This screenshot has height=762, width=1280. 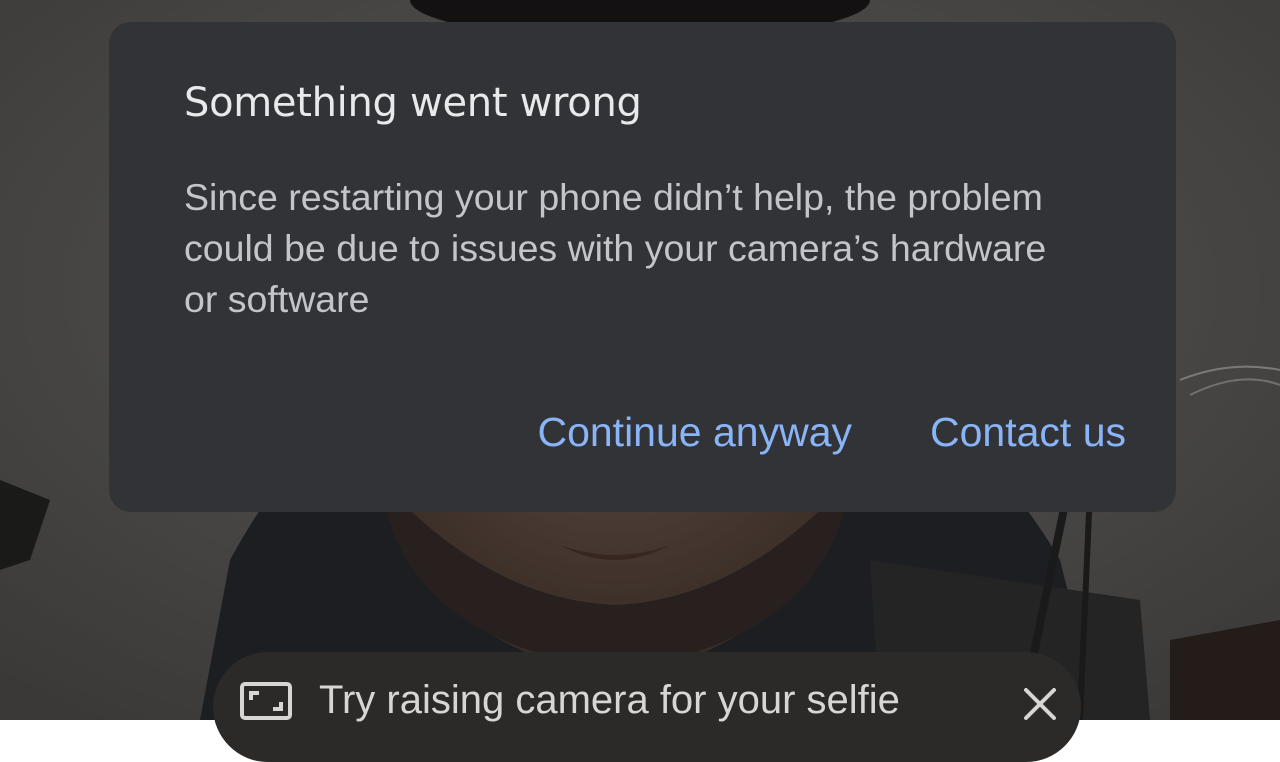 I want to click on dialog-title: Something went wrong, so click(x=413, y=103).